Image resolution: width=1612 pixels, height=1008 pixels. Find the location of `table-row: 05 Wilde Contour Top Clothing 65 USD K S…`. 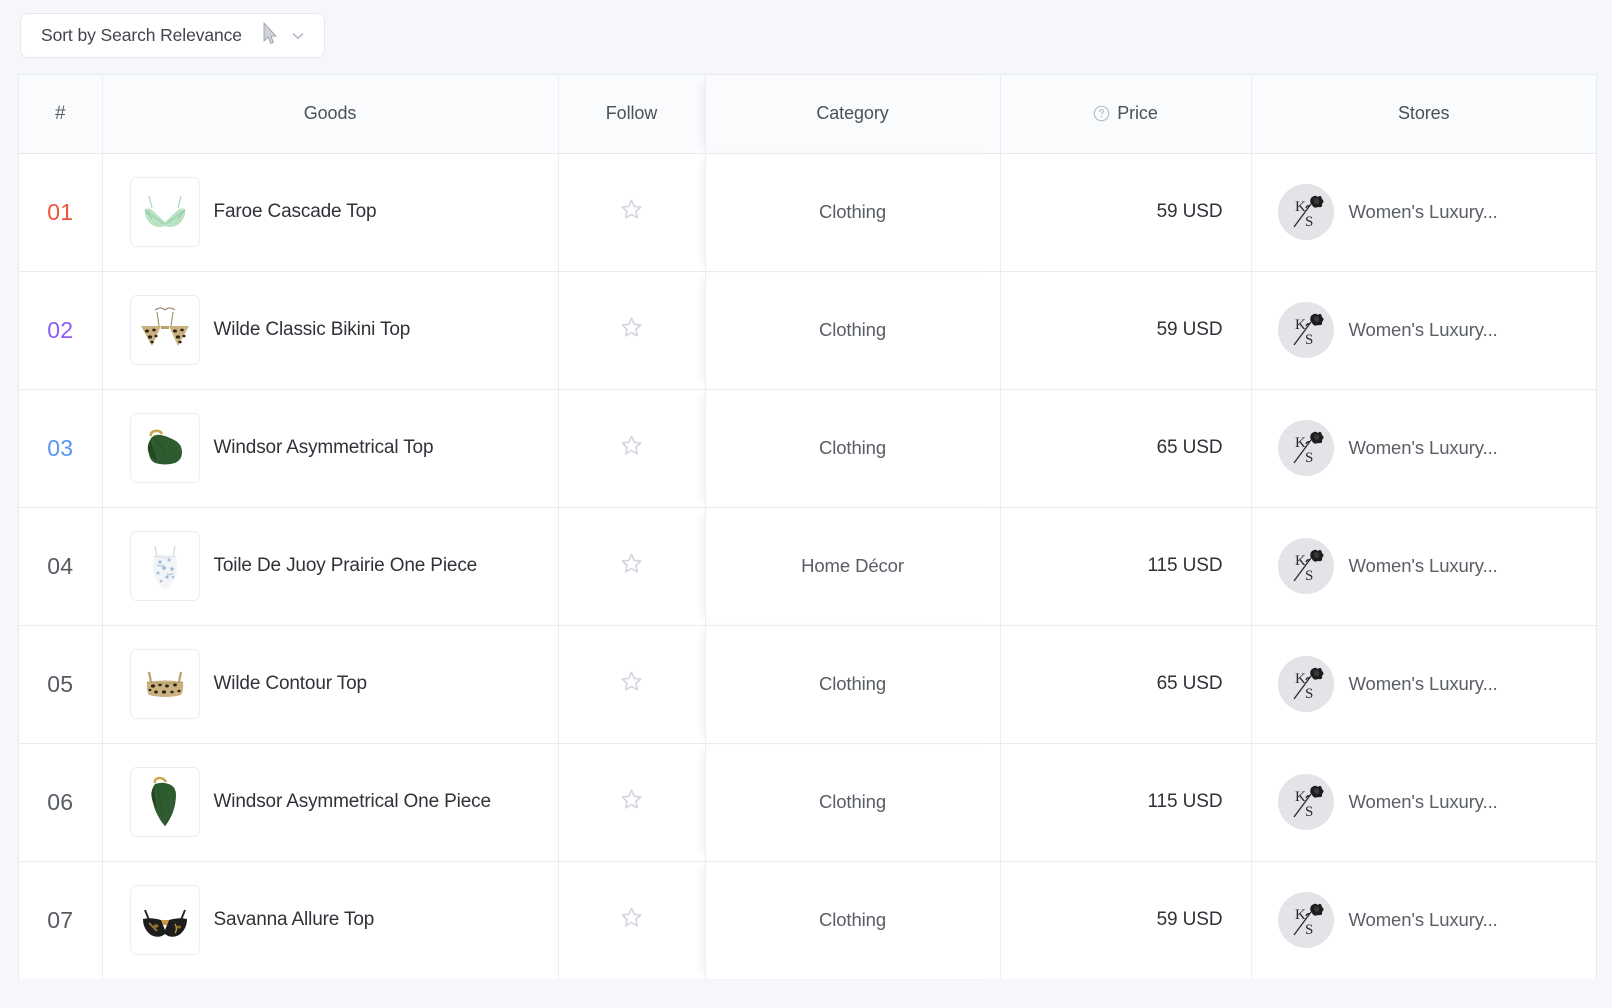

table-row: 05 Wilde Contour Top Clothing 65 USD K S… is located at coordinates (807, 684).